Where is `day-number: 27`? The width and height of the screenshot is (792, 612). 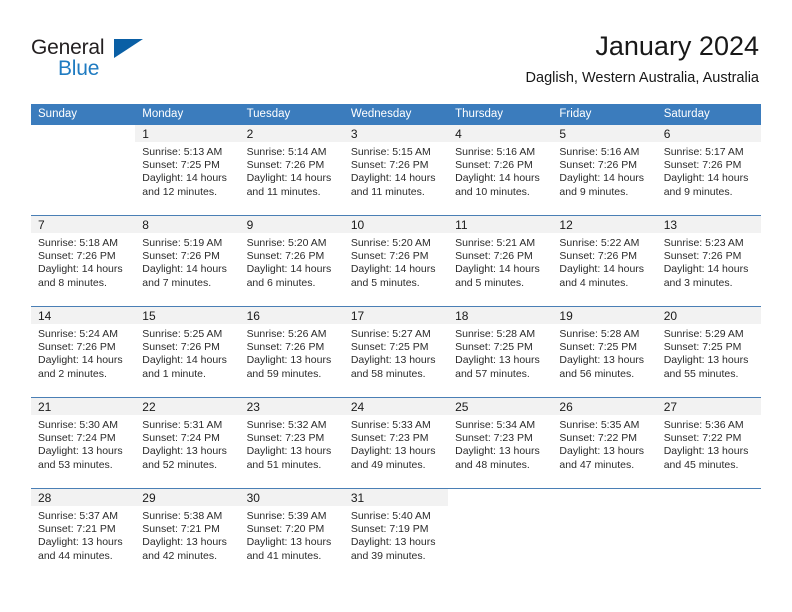
day-number: 27 is located at coordinates (708, 406).